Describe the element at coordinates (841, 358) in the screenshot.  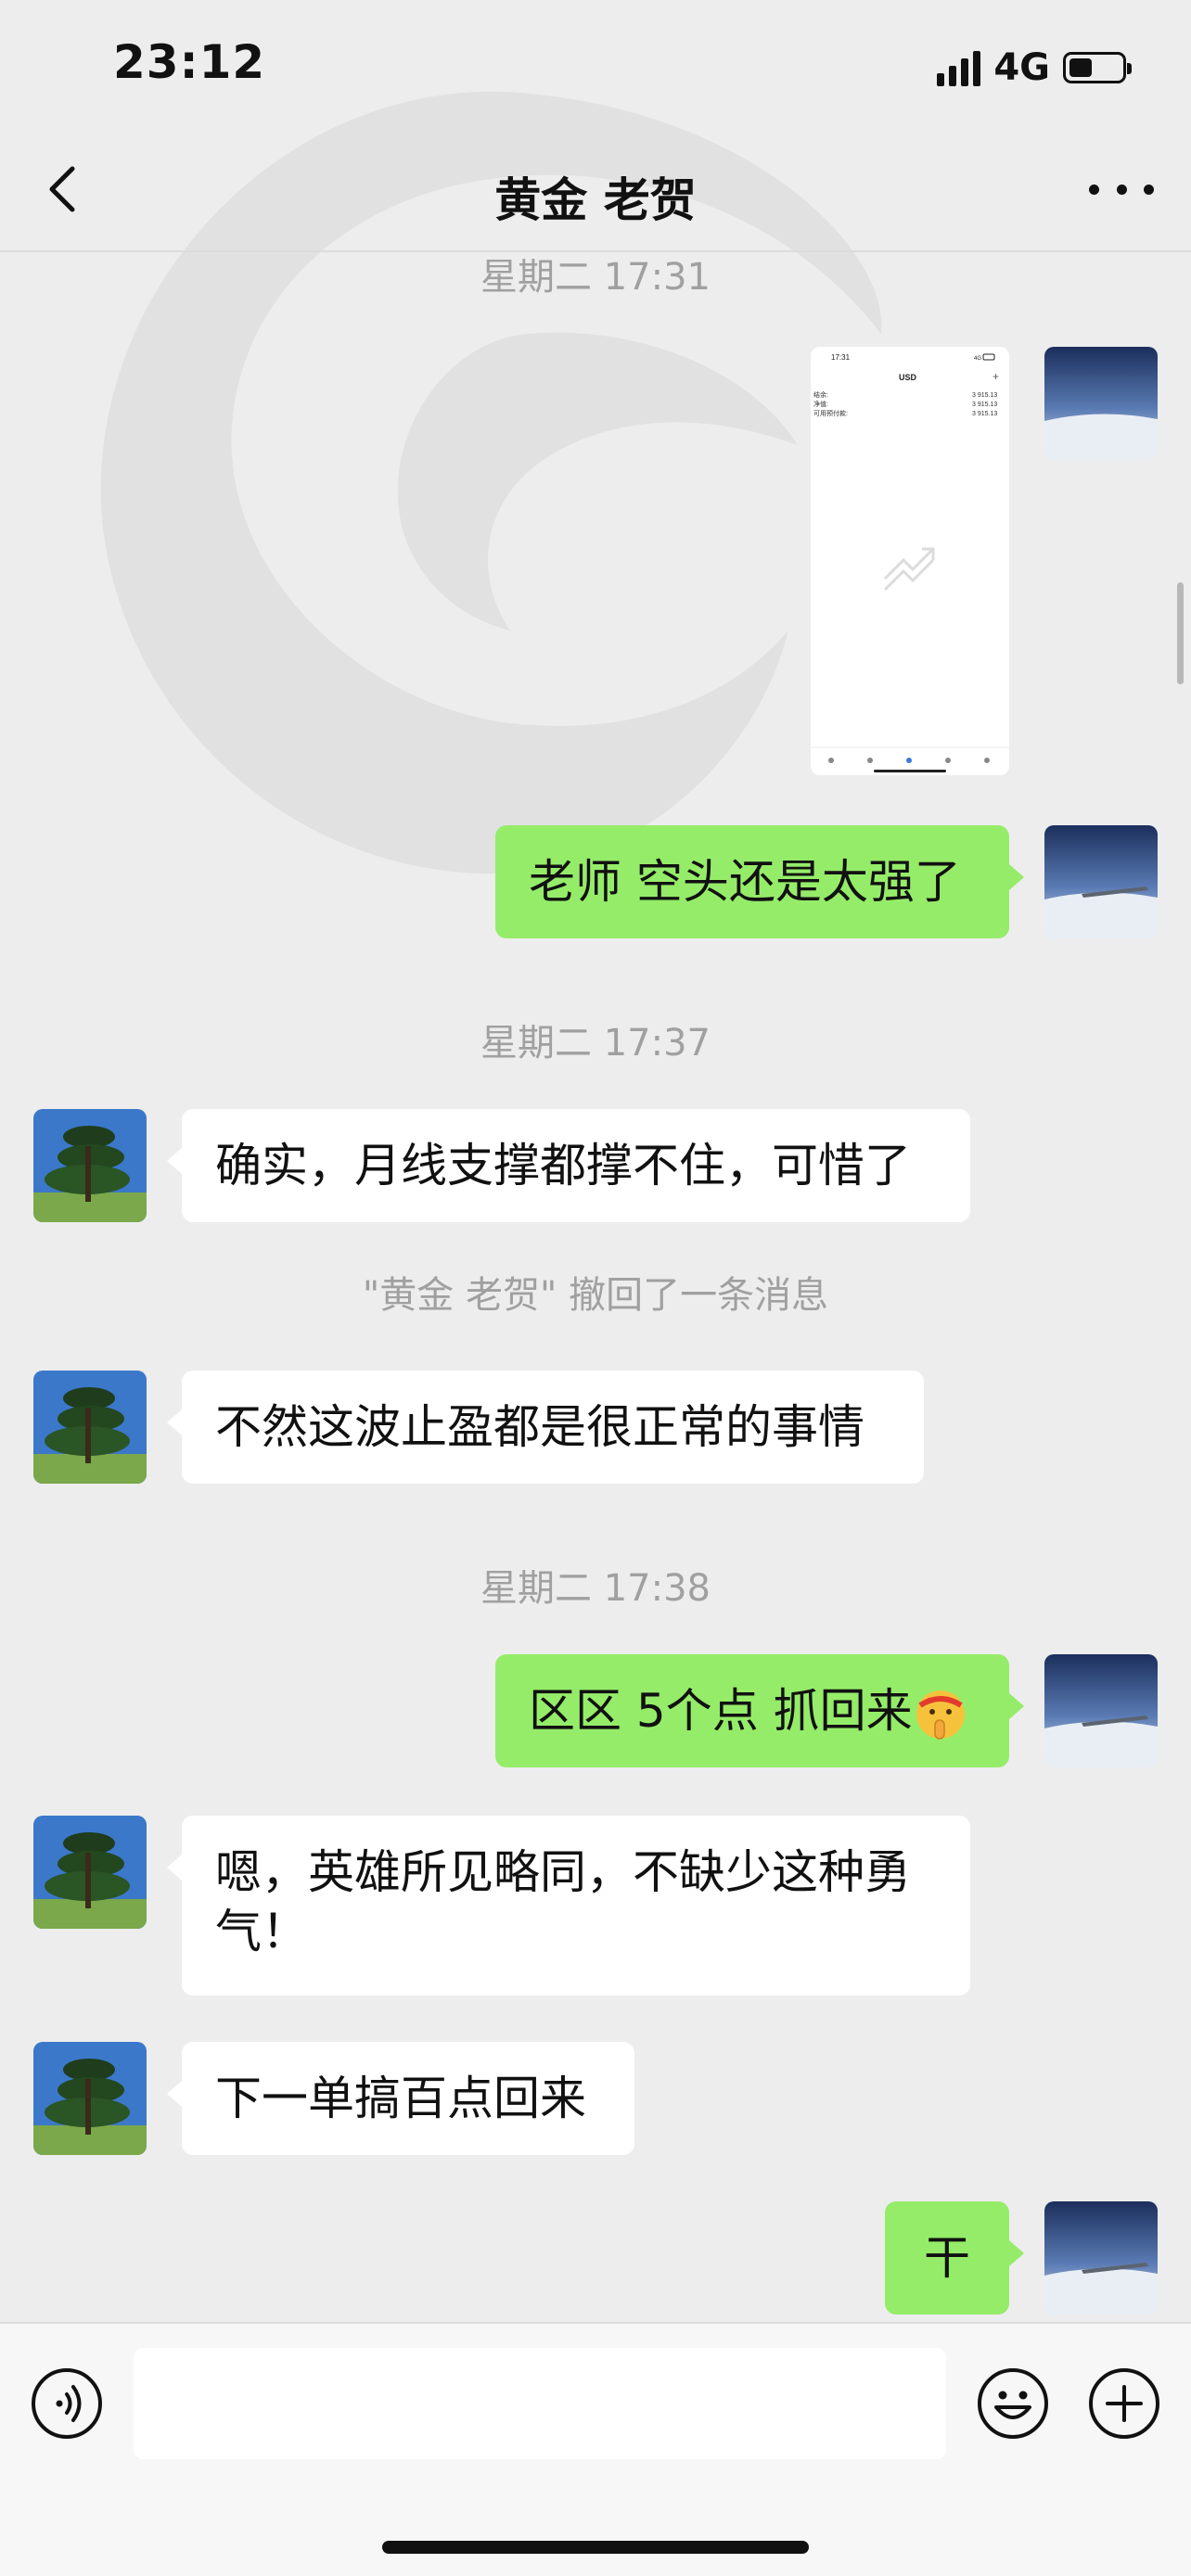
I see `shot-time: 17:31` at that location.